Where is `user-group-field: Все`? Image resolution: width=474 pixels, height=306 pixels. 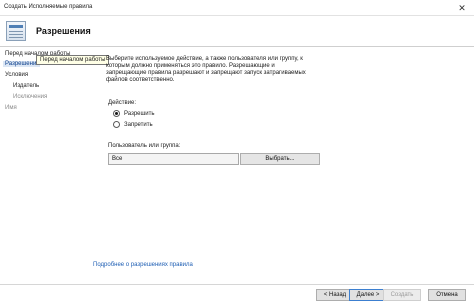
user-group-field: Все is located at coordinates (173, 159).